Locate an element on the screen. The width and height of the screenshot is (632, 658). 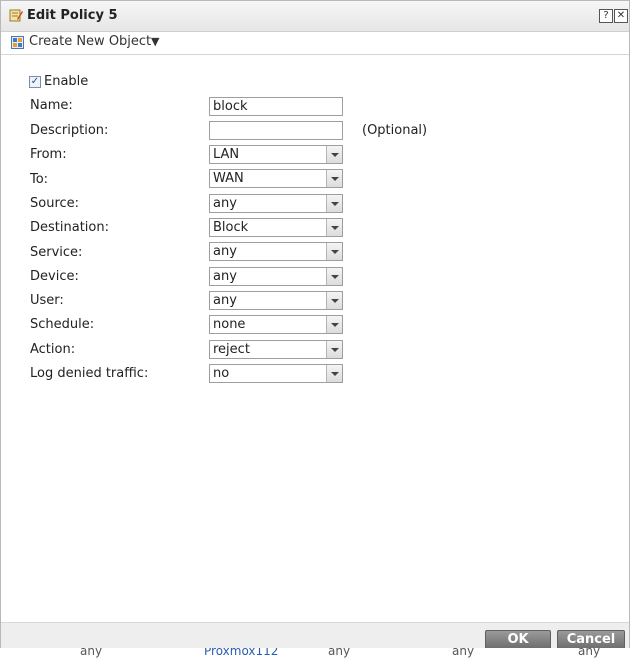
close-button: ✕ is located at coordinates (621, 16).